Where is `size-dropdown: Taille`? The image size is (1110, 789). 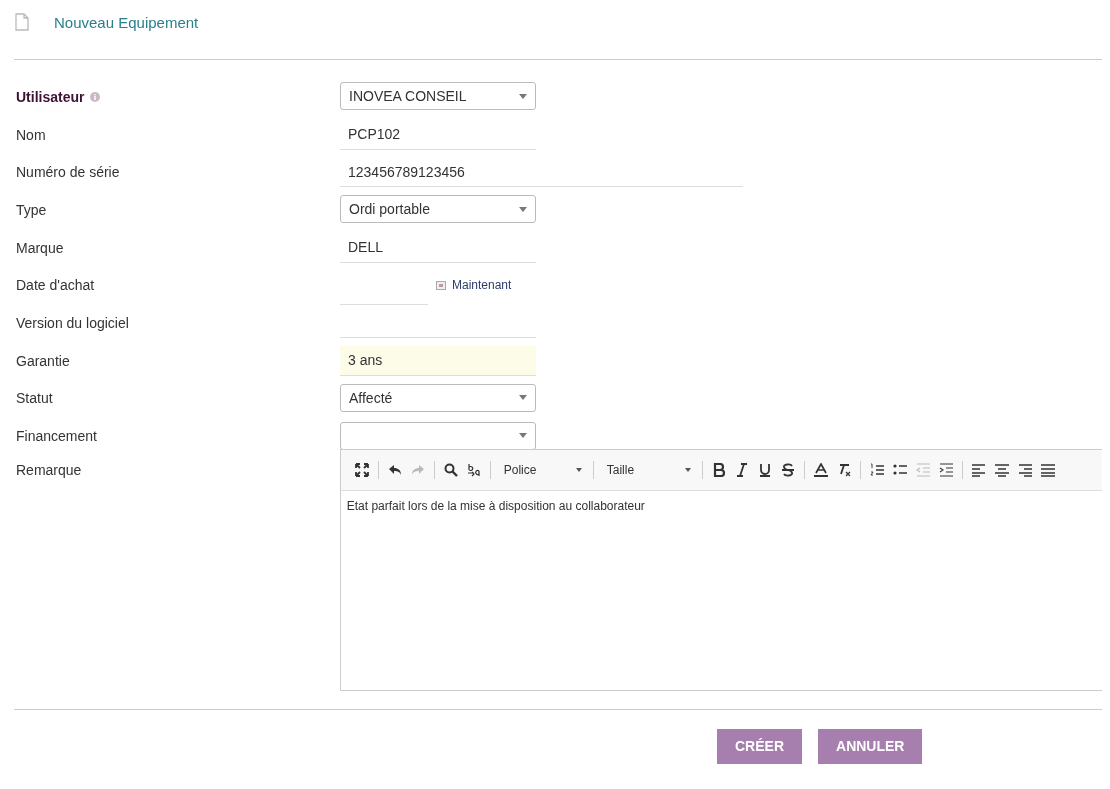
size-dropdown: Taille is located at coordinates (647, 469).